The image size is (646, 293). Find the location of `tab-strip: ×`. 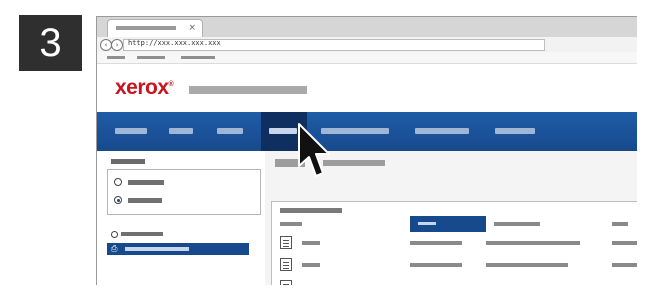

tab-strip: × is located at coordinates (367, 27).